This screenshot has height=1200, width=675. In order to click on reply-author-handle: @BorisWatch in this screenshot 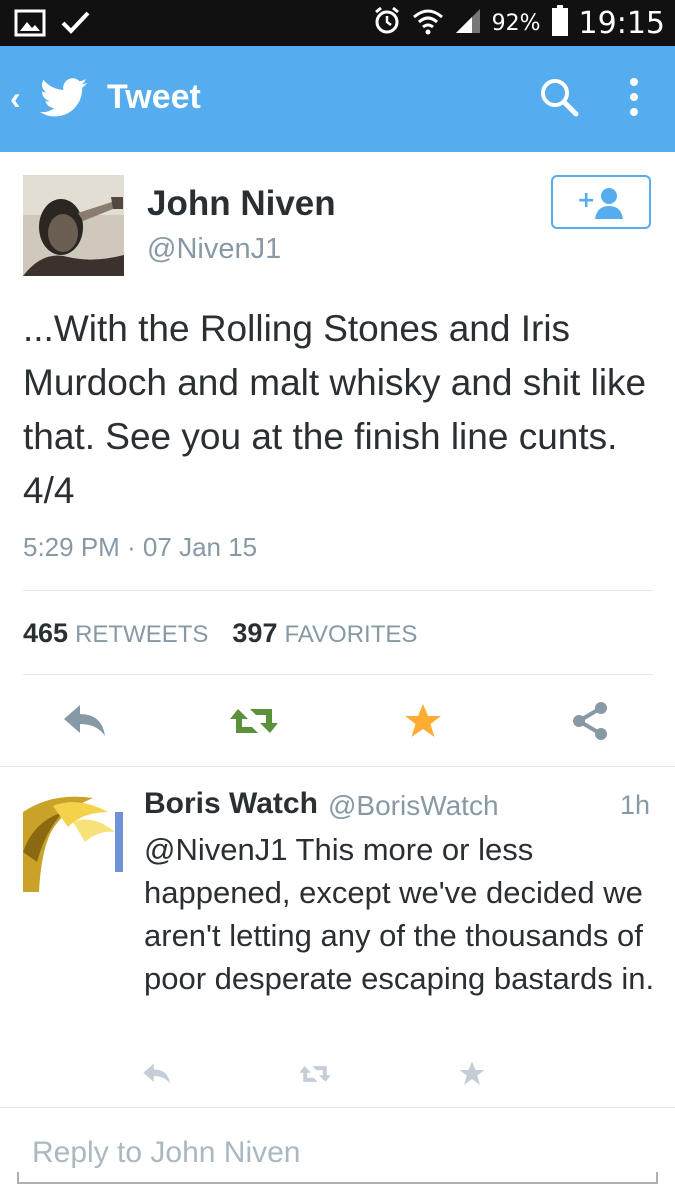, I will do `click(413, 806)`.